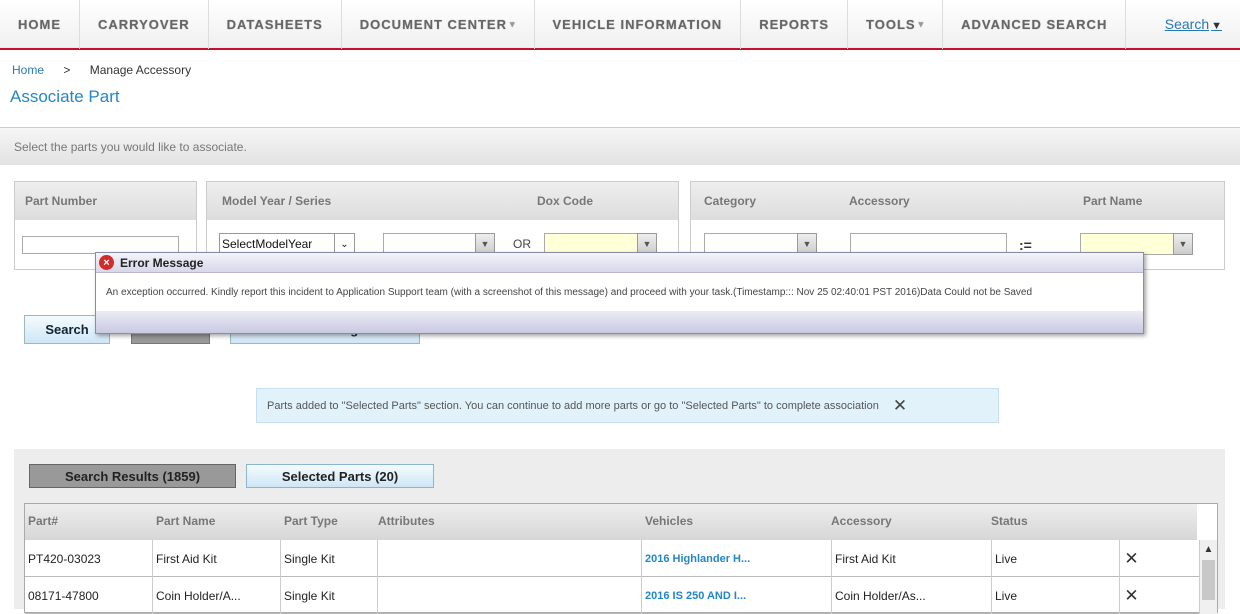 The width and height of the screenshot is (1240, 614). I want to click on category-label: Category, so click(730, 201).